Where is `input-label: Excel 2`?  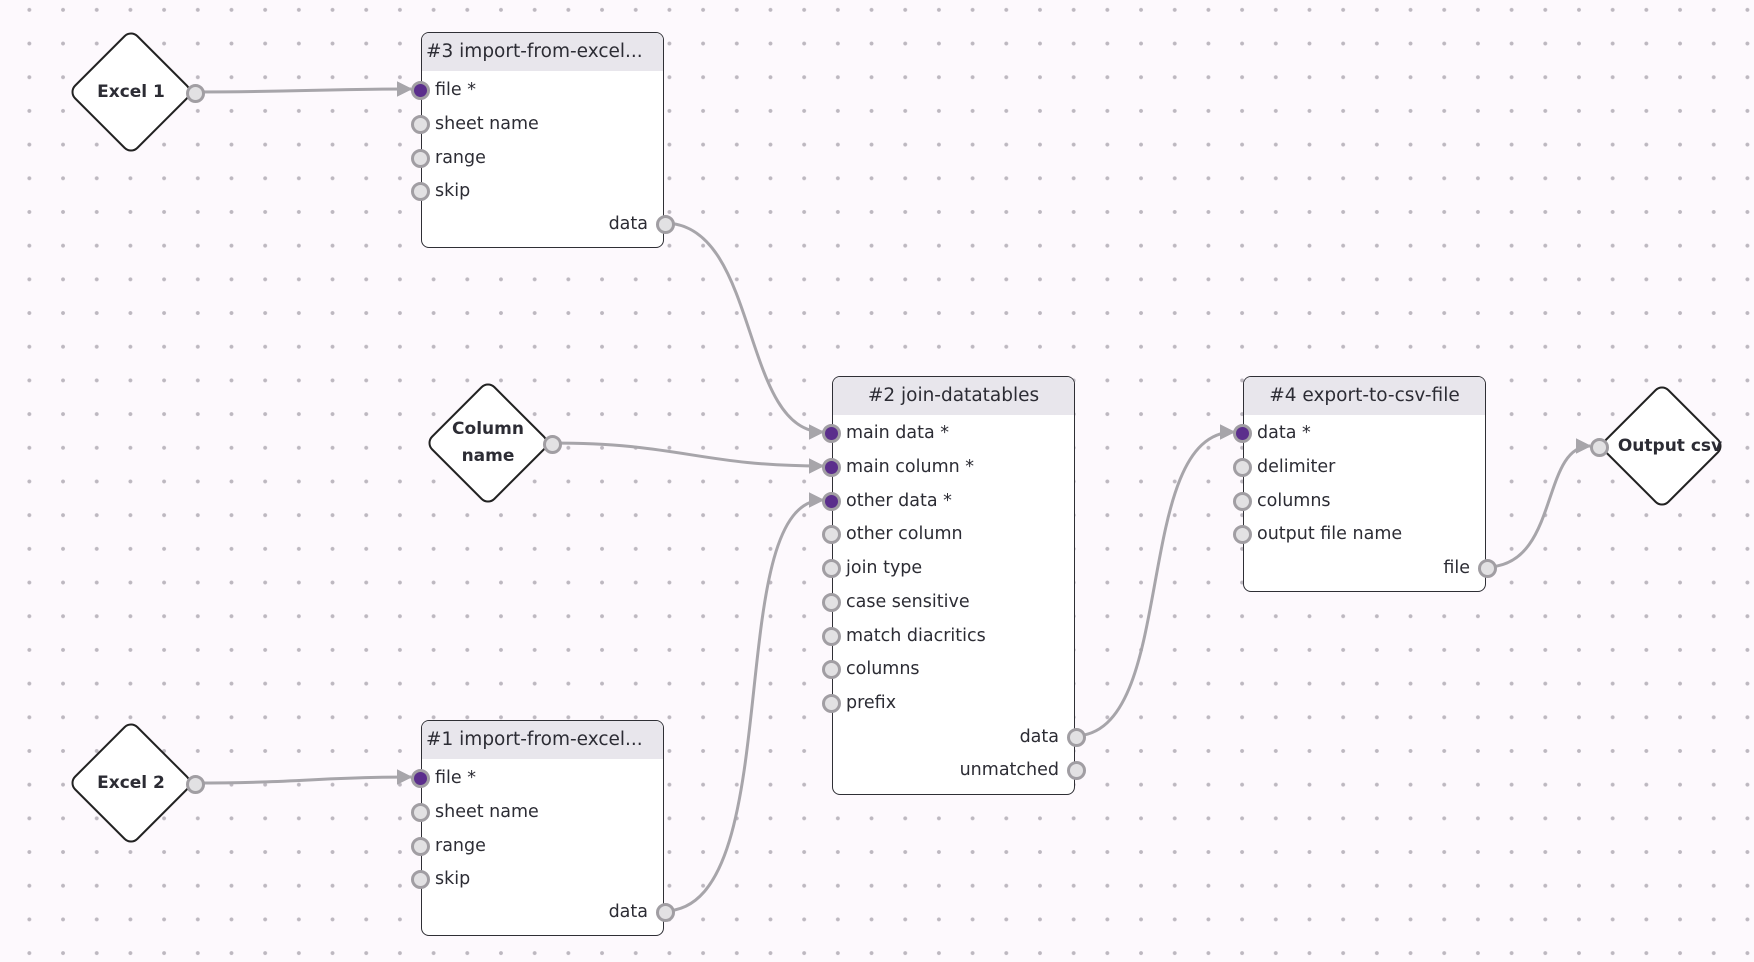 input-label: Excel 2 is located at coordinates (131, 782).